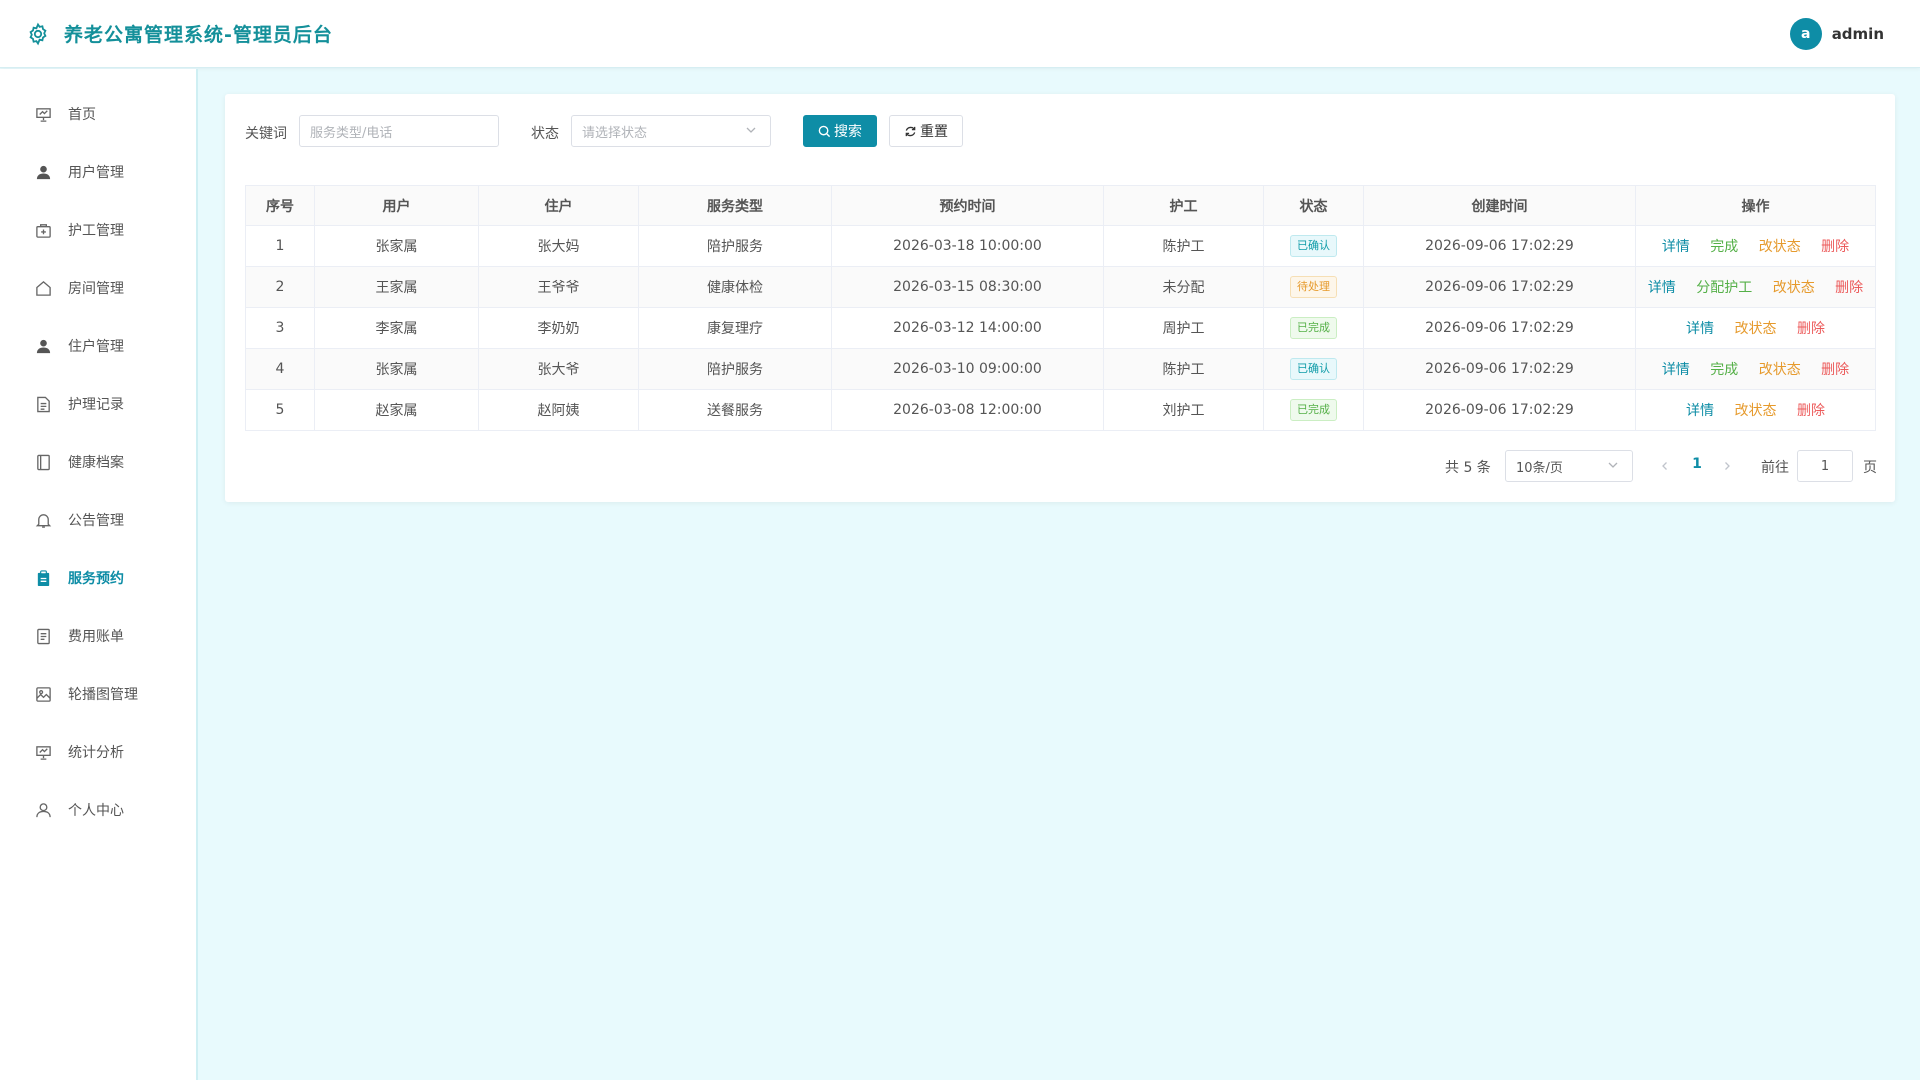 This screenshot has width=1920, height=1080. I want to click on search-icon, so click(824, 131).